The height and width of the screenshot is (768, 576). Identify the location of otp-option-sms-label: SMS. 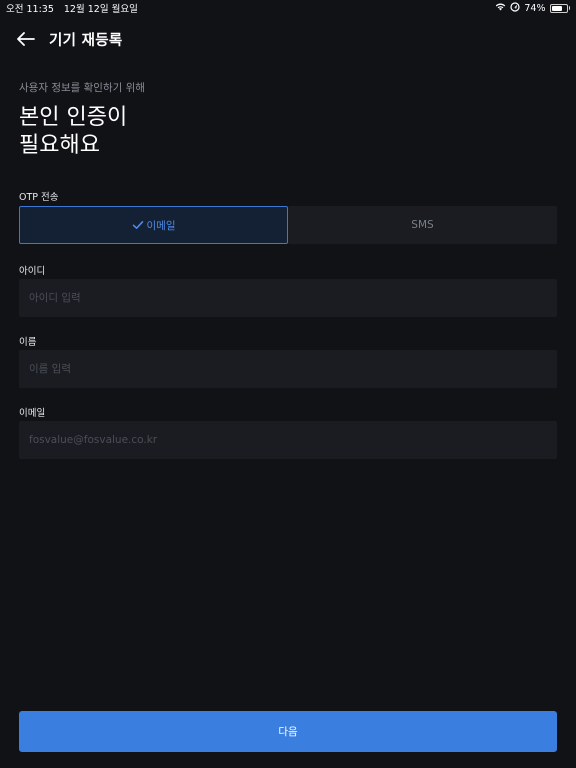
(422, 225).